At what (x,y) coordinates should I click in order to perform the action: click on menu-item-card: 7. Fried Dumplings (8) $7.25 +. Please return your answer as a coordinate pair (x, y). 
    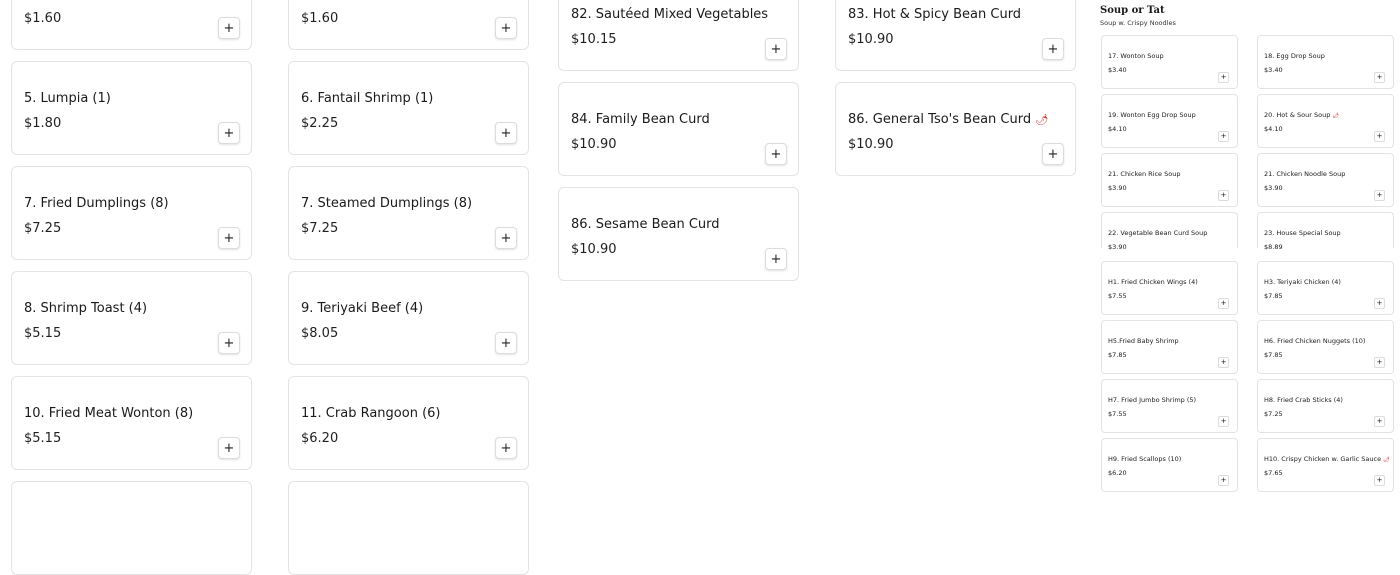
    Looking at the image, I should click on (131, 213).